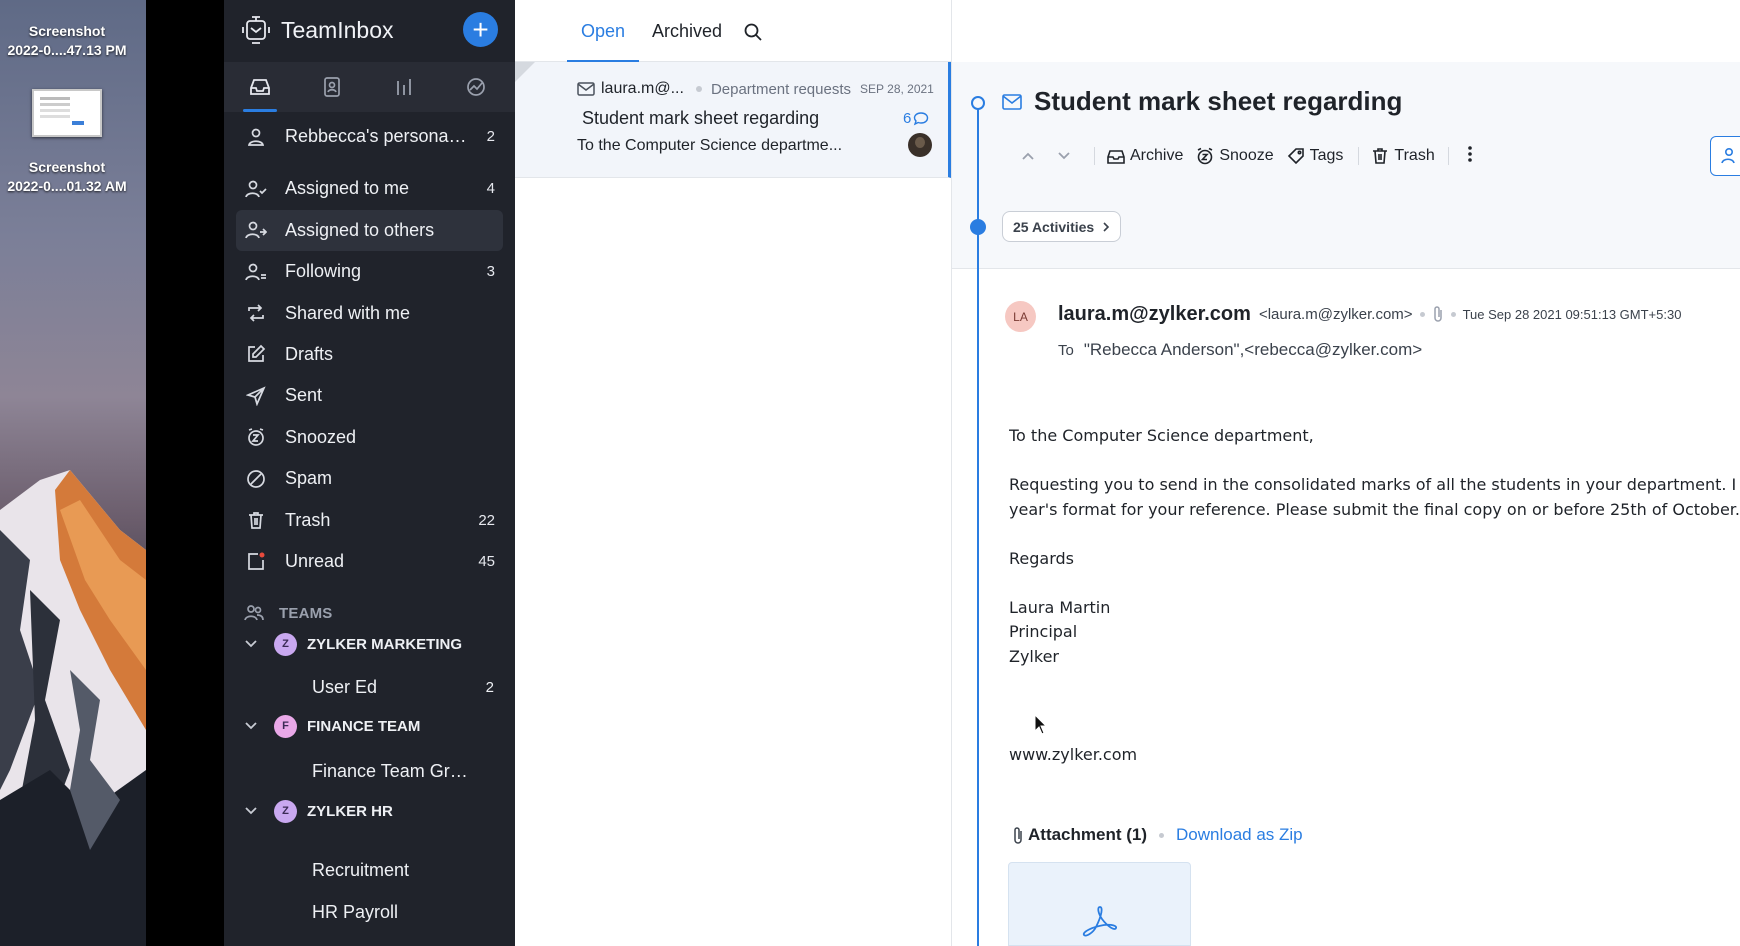 Image resolution: width=1740 pixels, height=946 pixels. Describe the element at coordinates (332, 87) in the screenshot. I see `tab-contacts` at that location.